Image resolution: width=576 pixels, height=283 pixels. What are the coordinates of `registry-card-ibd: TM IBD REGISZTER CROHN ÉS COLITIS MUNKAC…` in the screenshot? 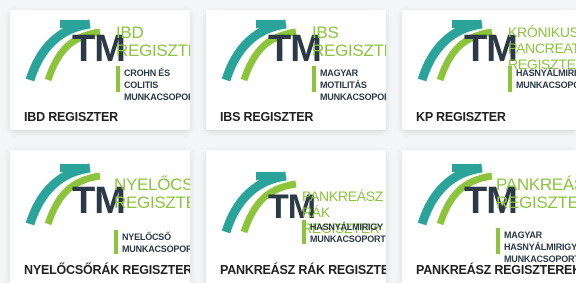 It's located at (100, 70).